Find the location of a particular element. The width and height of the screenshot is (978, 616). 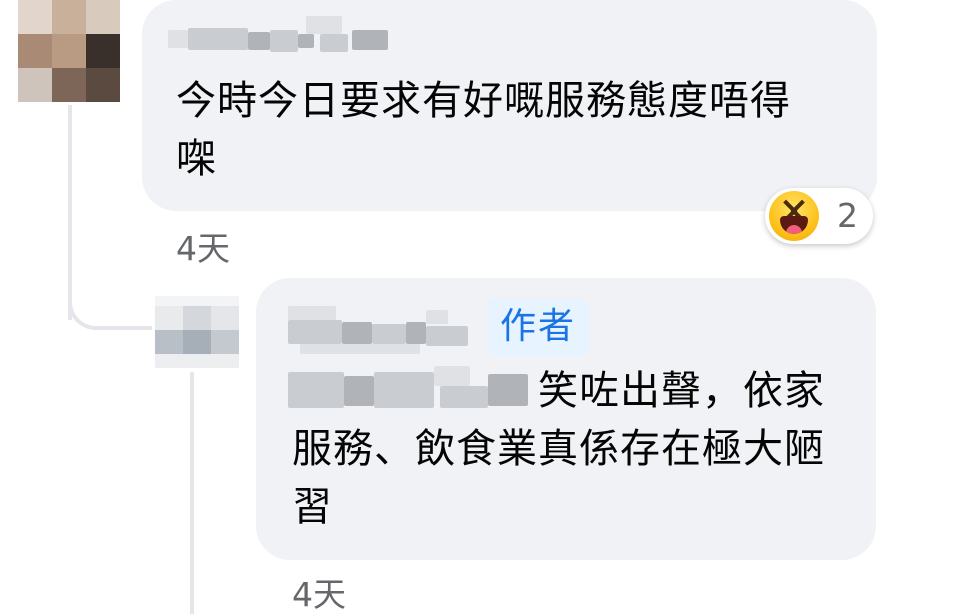

reply-author-avatar is located at coordinates (197, 332).